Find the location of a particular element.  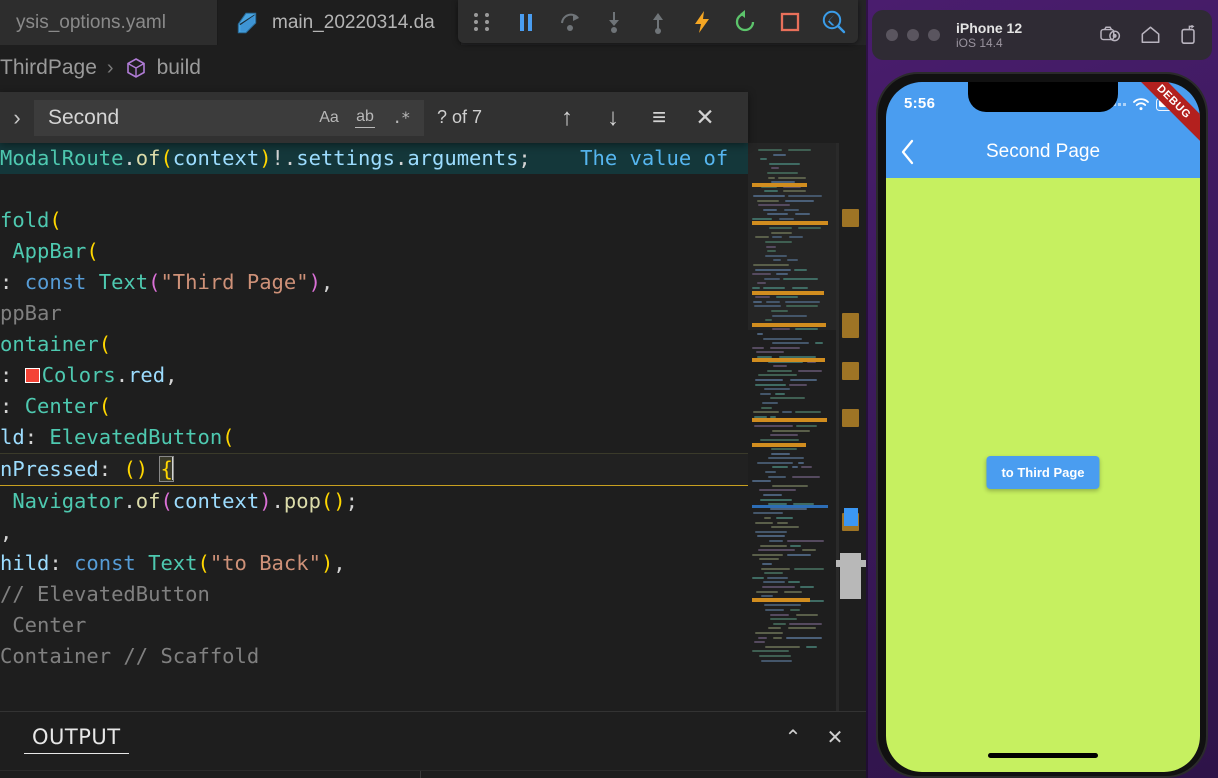

editor-overview-ruler is located at coordinates (851, 427).